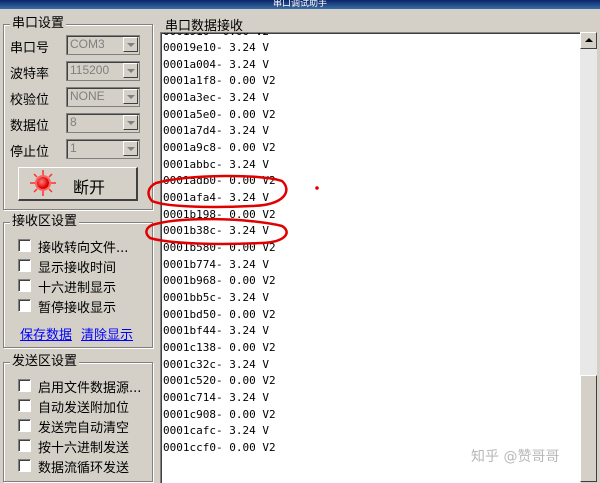  Describe the element at coordinates (77, 288) in the screenshot. I see `recv-option-label: 十六进制显示` at that location.